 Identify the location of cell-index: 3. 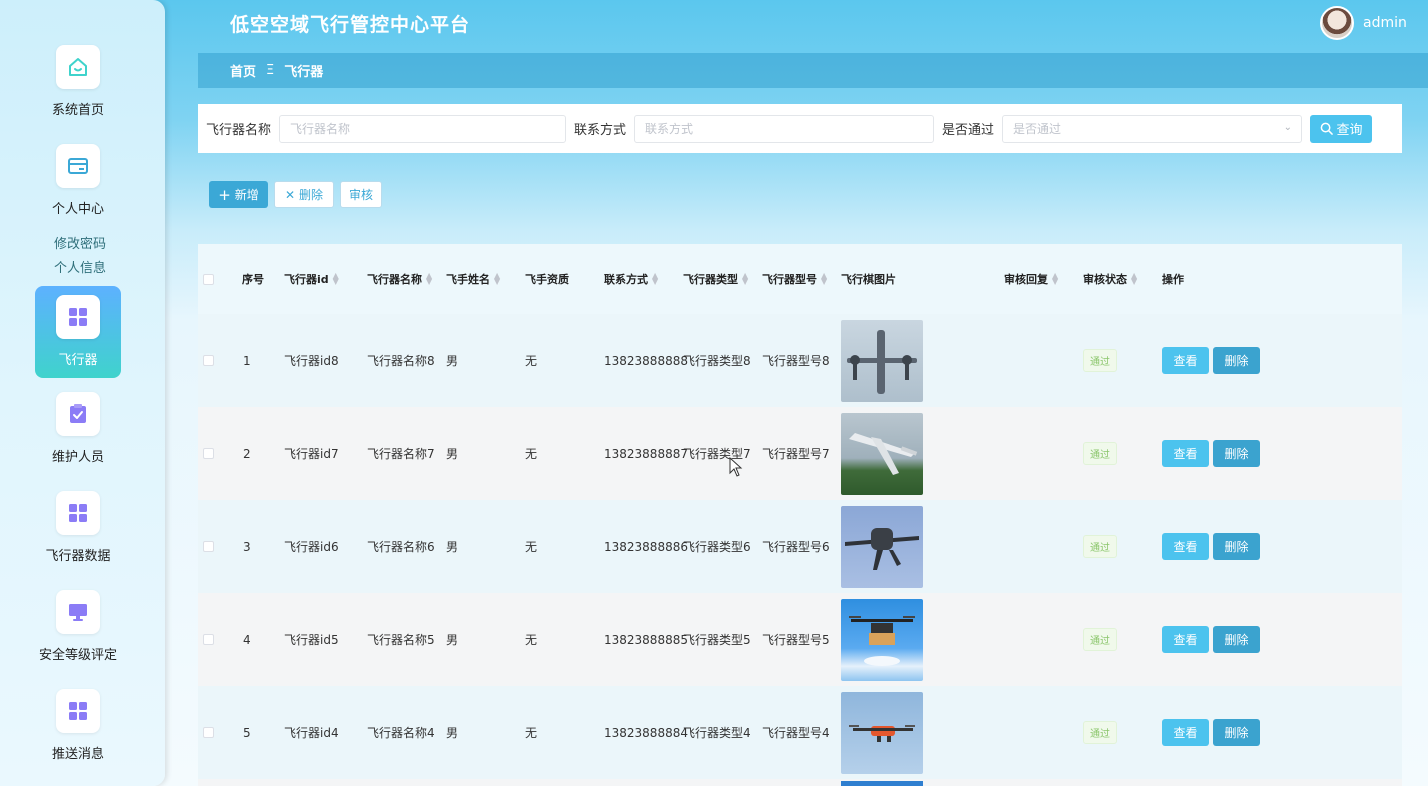
(247, 546).